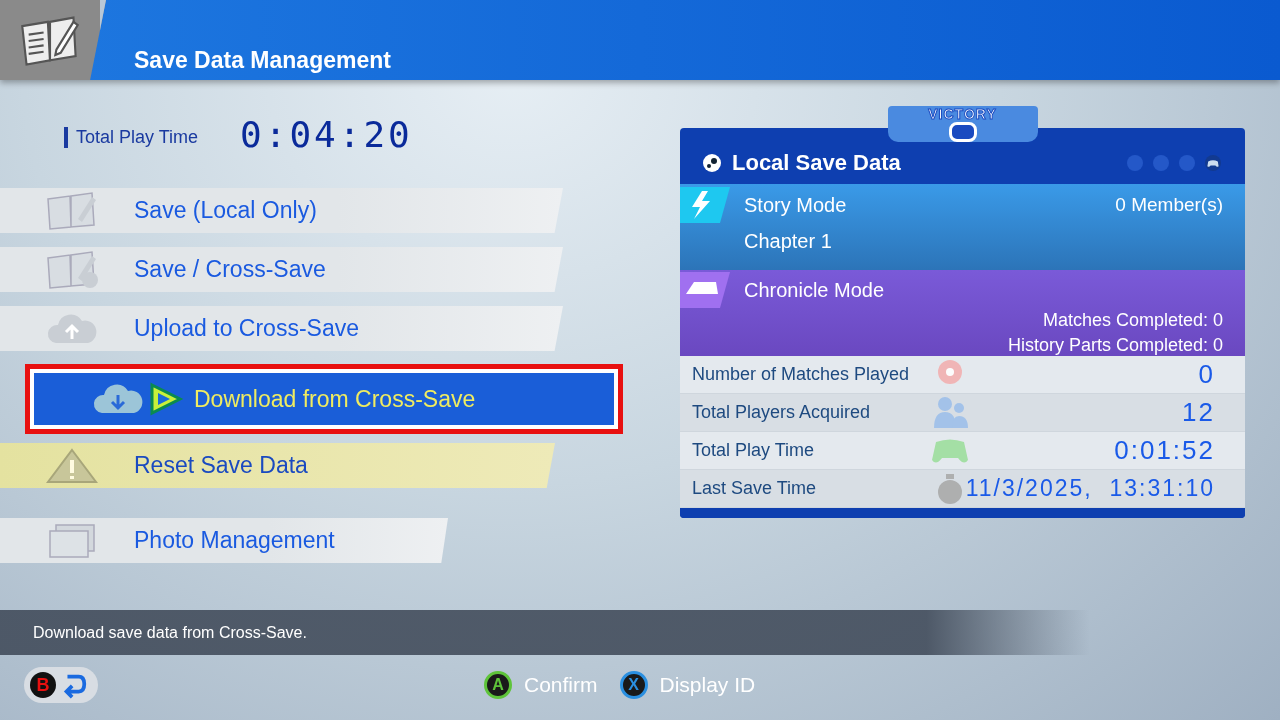 This screenshot has height=720, width=1280. Describe the element at coordinates (281, 328) in the screenshot. I see `menu-item: Upload to Cross-Save` at that location.